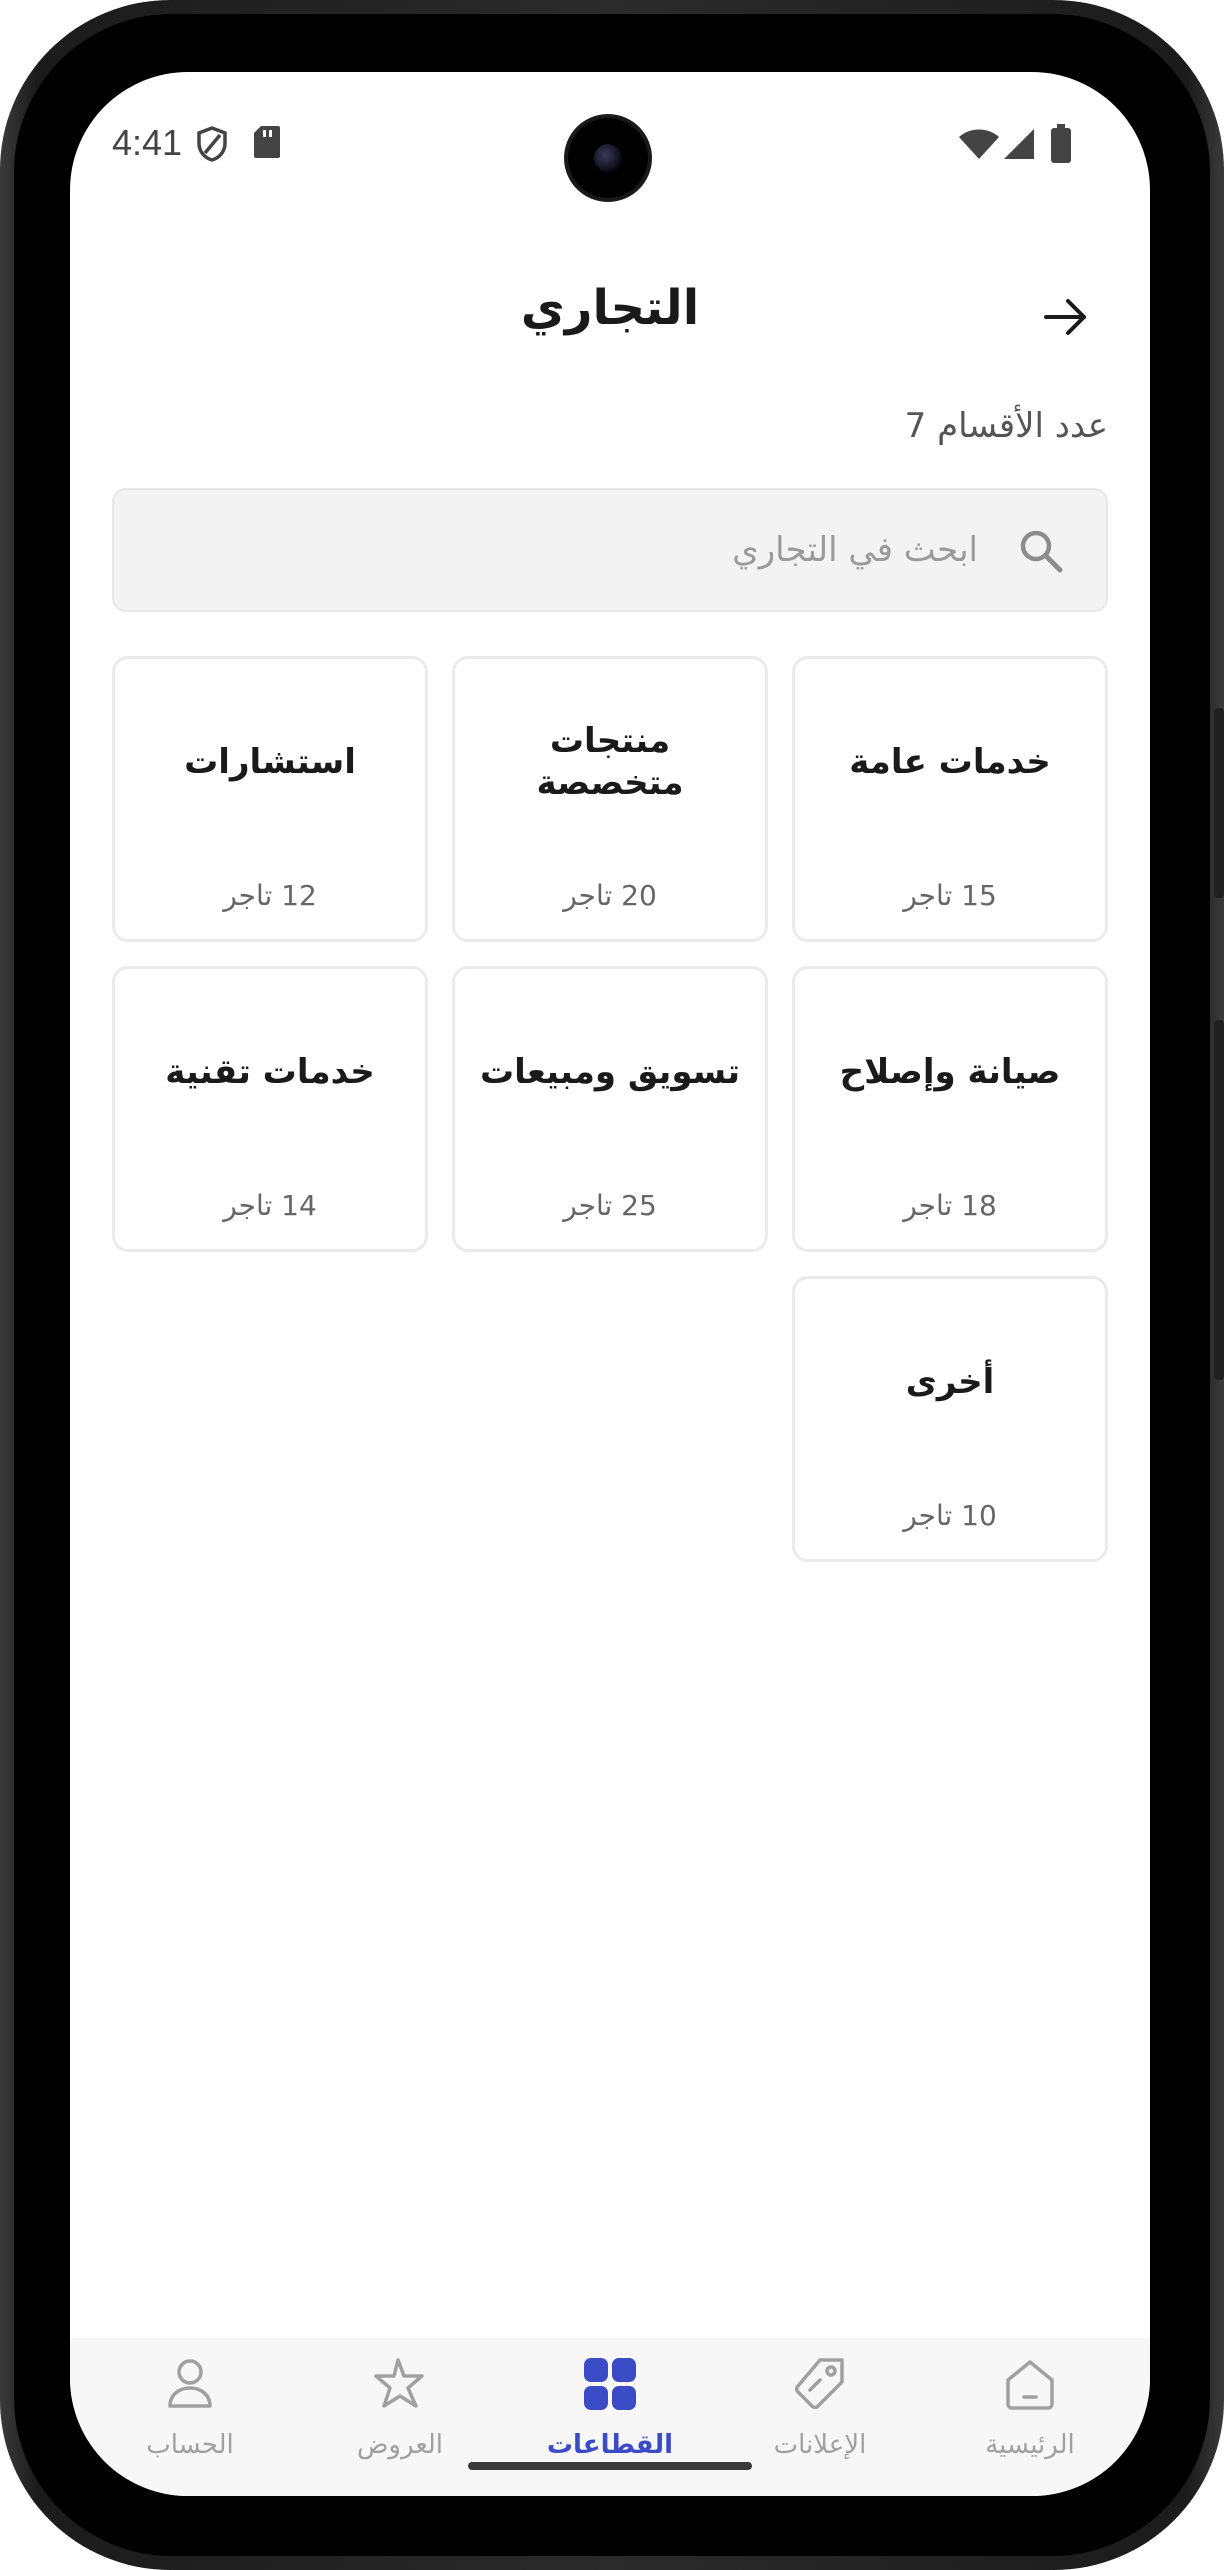 The height and width of the screenshot is (2570, 1224). Describe the element at coordinates (267, 142) in the screenshot. I see `sd-card-icon` at that location.